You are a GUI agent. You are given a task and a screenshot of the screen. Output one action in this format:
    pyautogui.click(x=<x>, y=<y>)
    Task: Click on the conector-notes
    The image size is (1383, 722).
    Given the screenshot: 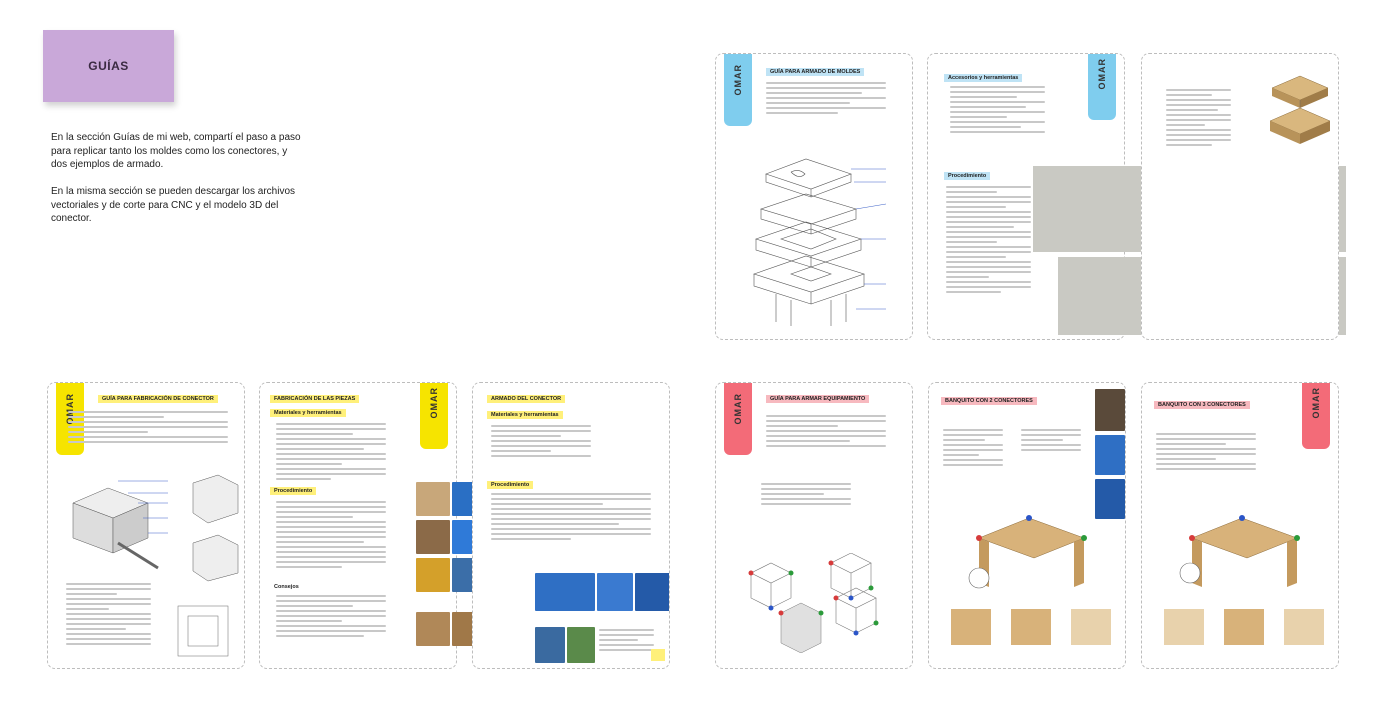 What is the action you would take?
    pyautogui.click(x=108, y=615)
    